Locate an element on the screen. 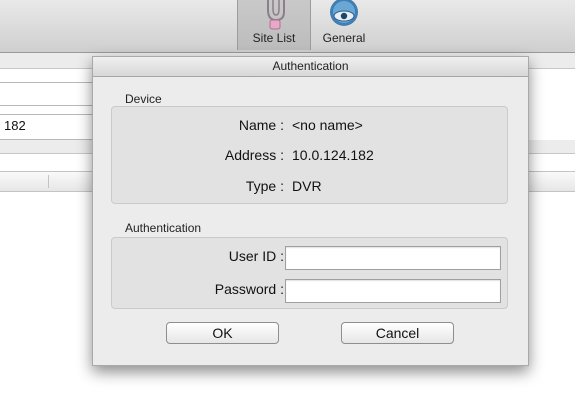 This screenshot has width=575, height=417. user-id-input is located at coordinates (393, 258).